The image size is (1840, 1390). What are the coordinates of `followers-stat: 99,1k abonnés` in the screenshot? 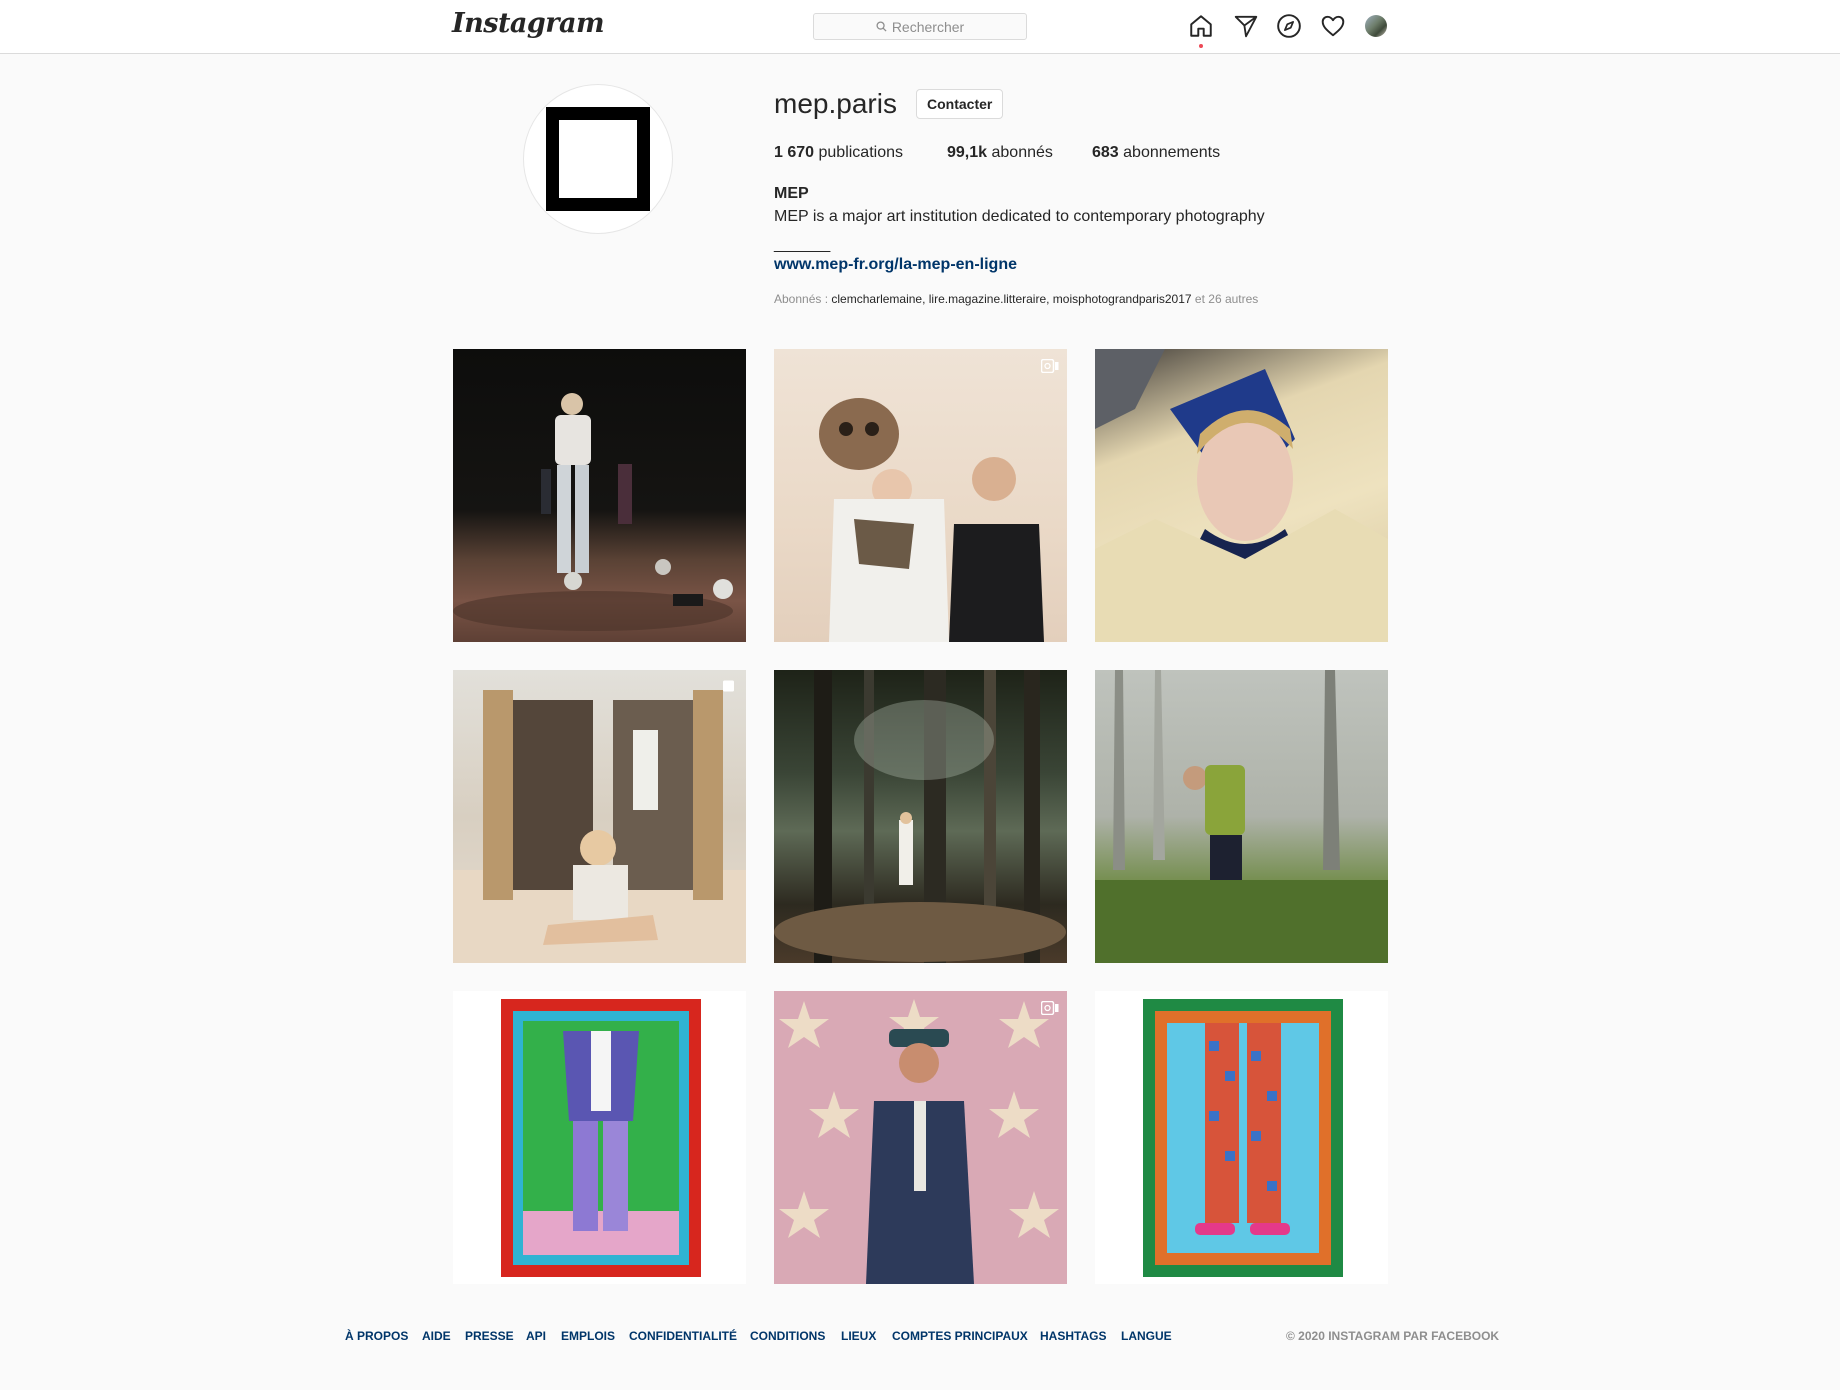 It's located at (1000, 153).